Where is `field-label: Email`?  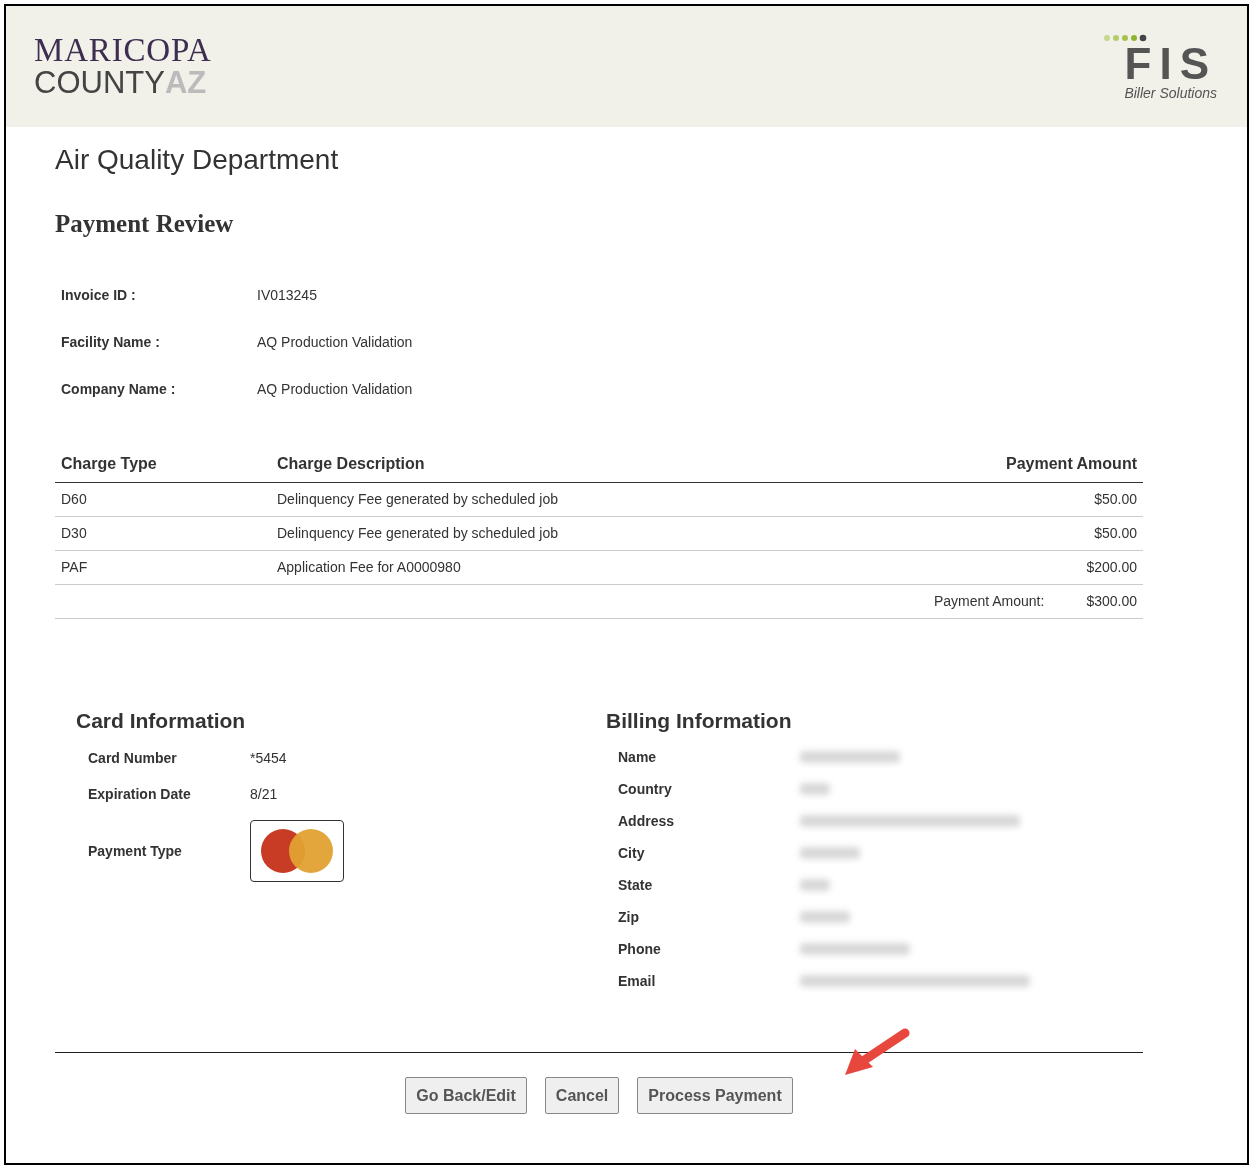 field-label: Email is located at coordinates (637, 981).